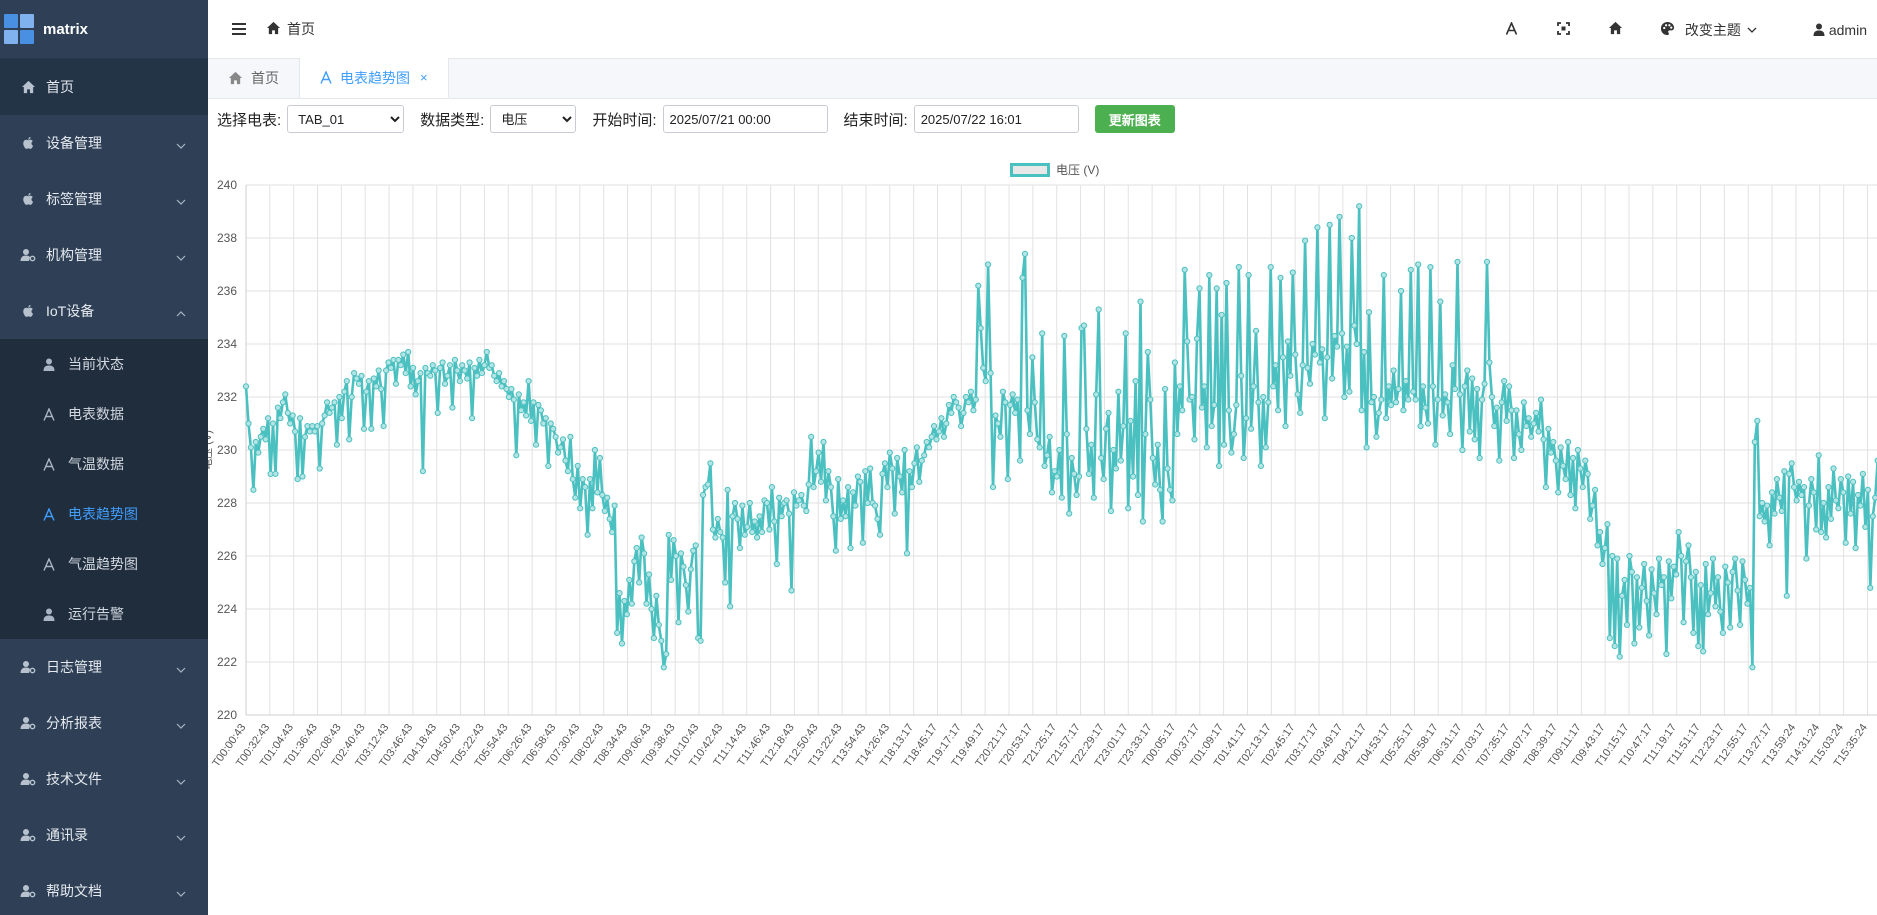 This screenshot has height=915, width=1877. I want to click on theme-dropdown: 改变主题, so click(1708, 30).